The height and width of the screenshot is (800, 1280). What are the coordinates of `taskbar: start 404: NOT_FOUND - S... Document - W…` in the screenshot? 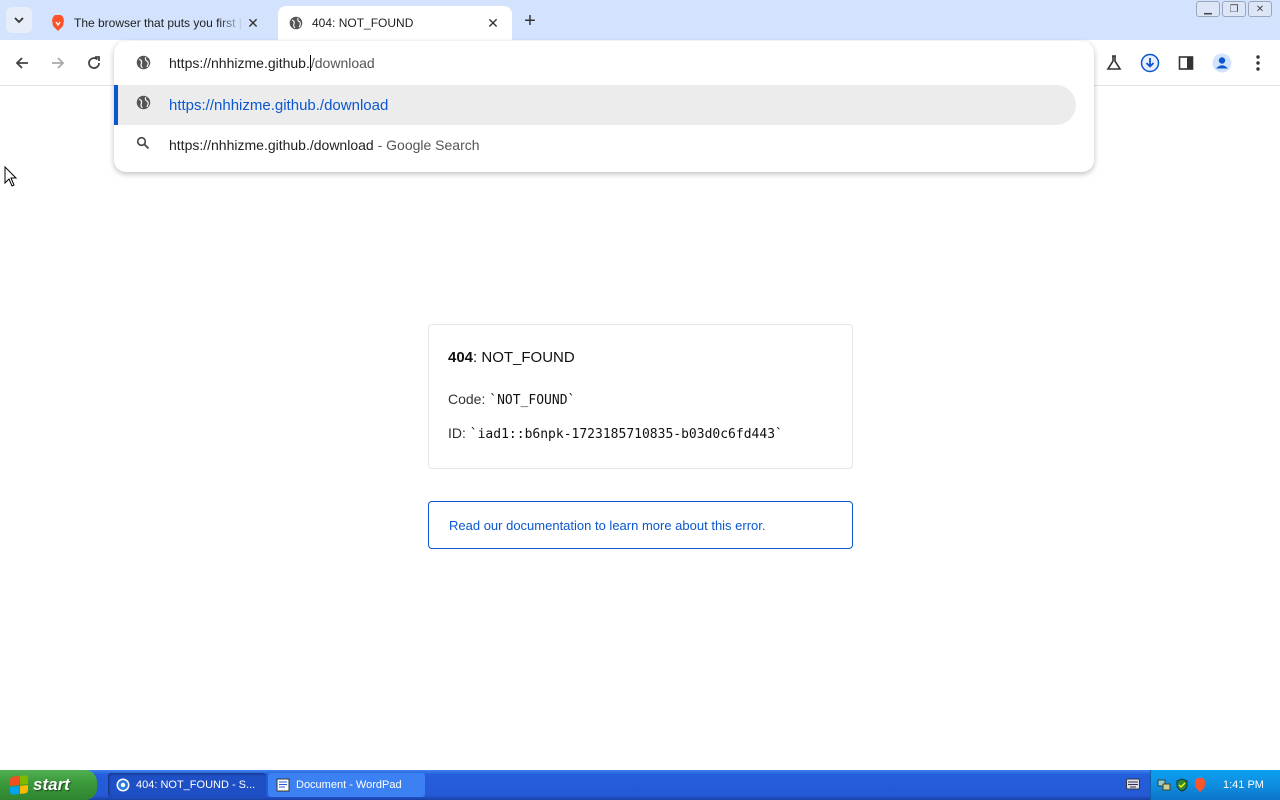 It's located at (640, 785).